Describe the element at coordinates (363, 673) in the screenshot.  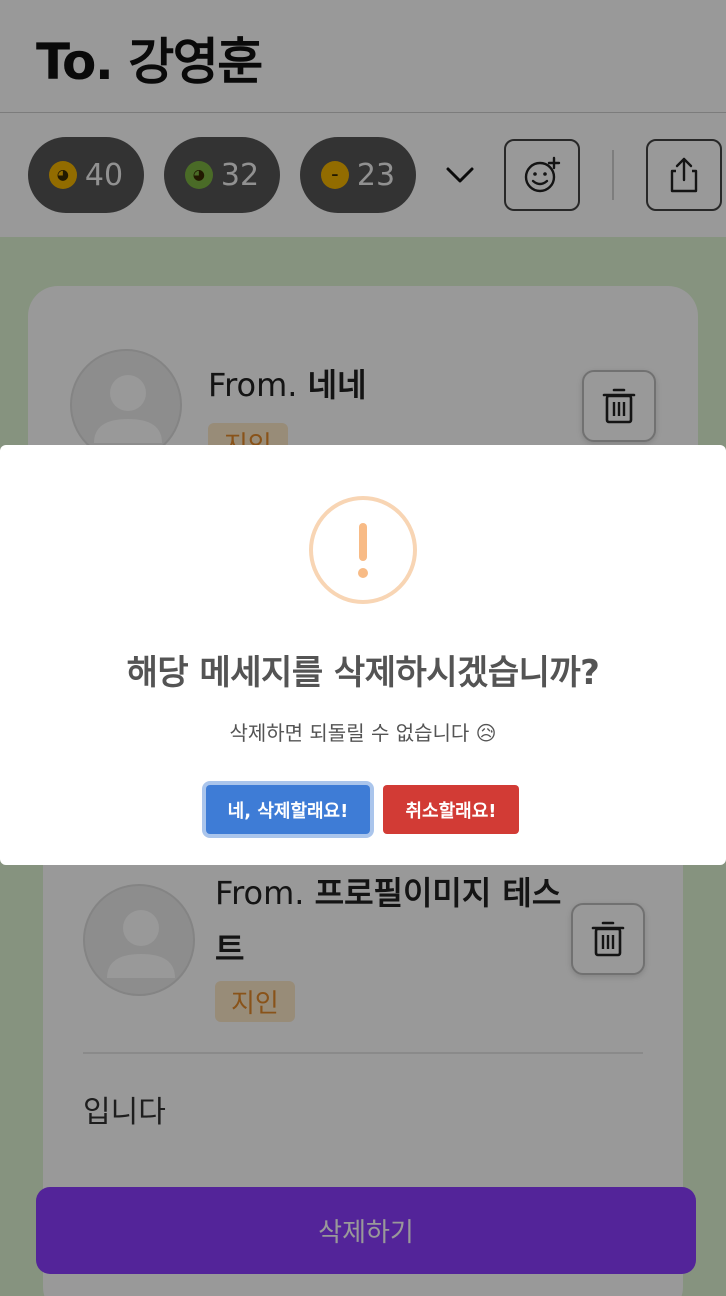
I see `dialog-title: 해당 메세지를 삭제하시겠습니까?` at that location.